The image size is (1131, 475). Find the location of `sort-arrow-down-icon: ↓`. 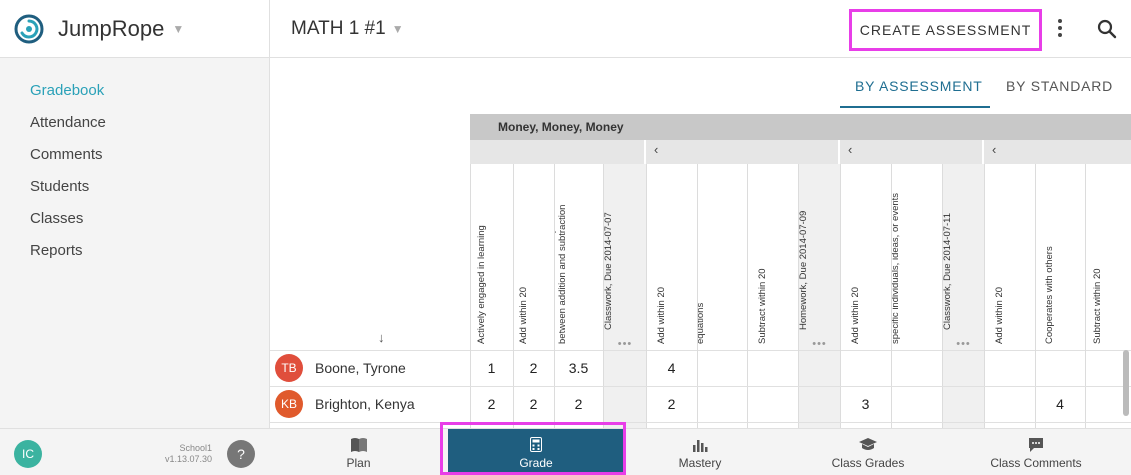

sort-arrow-down-icon: ↓ is located at coordinates (381, 337).